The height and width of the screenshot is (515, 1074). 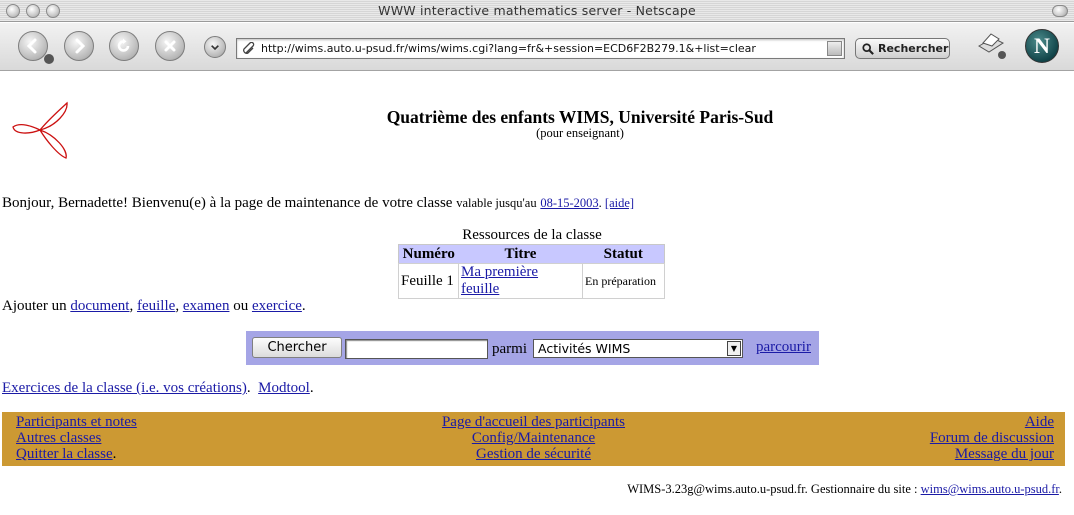 I want to click on message-of-day-link: Message du jour, so click(x=992, y=454).